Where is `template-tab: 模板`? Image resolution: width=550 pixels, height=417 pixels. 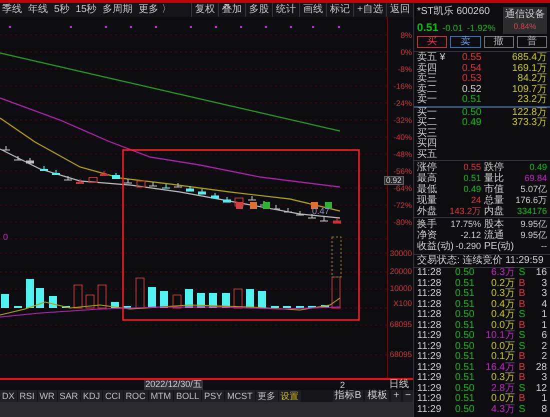 template-tab: 模板 is located at coordinates (377, 396).